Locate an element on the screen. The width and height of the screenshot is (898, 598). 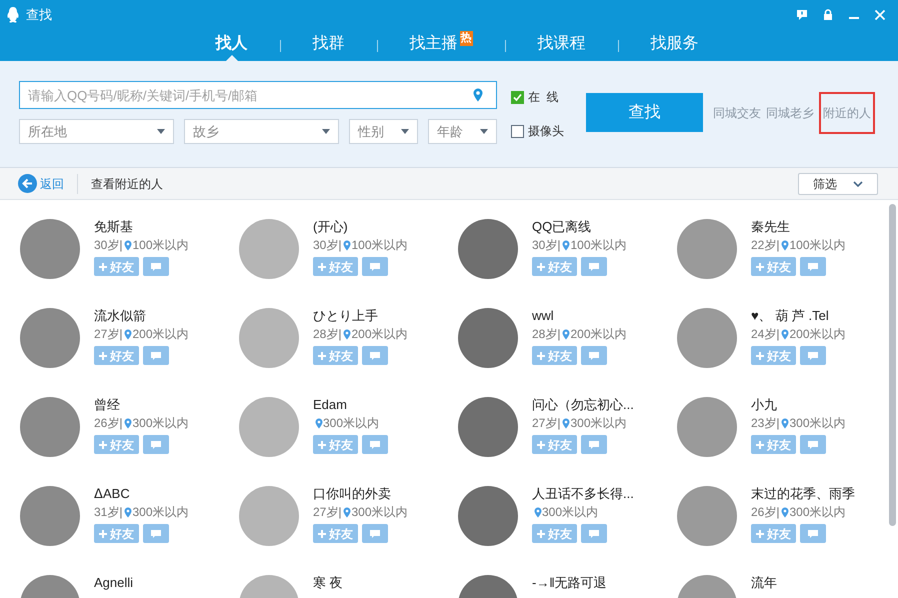
filter-button: 筛选 is located at coordinates (838, 183).